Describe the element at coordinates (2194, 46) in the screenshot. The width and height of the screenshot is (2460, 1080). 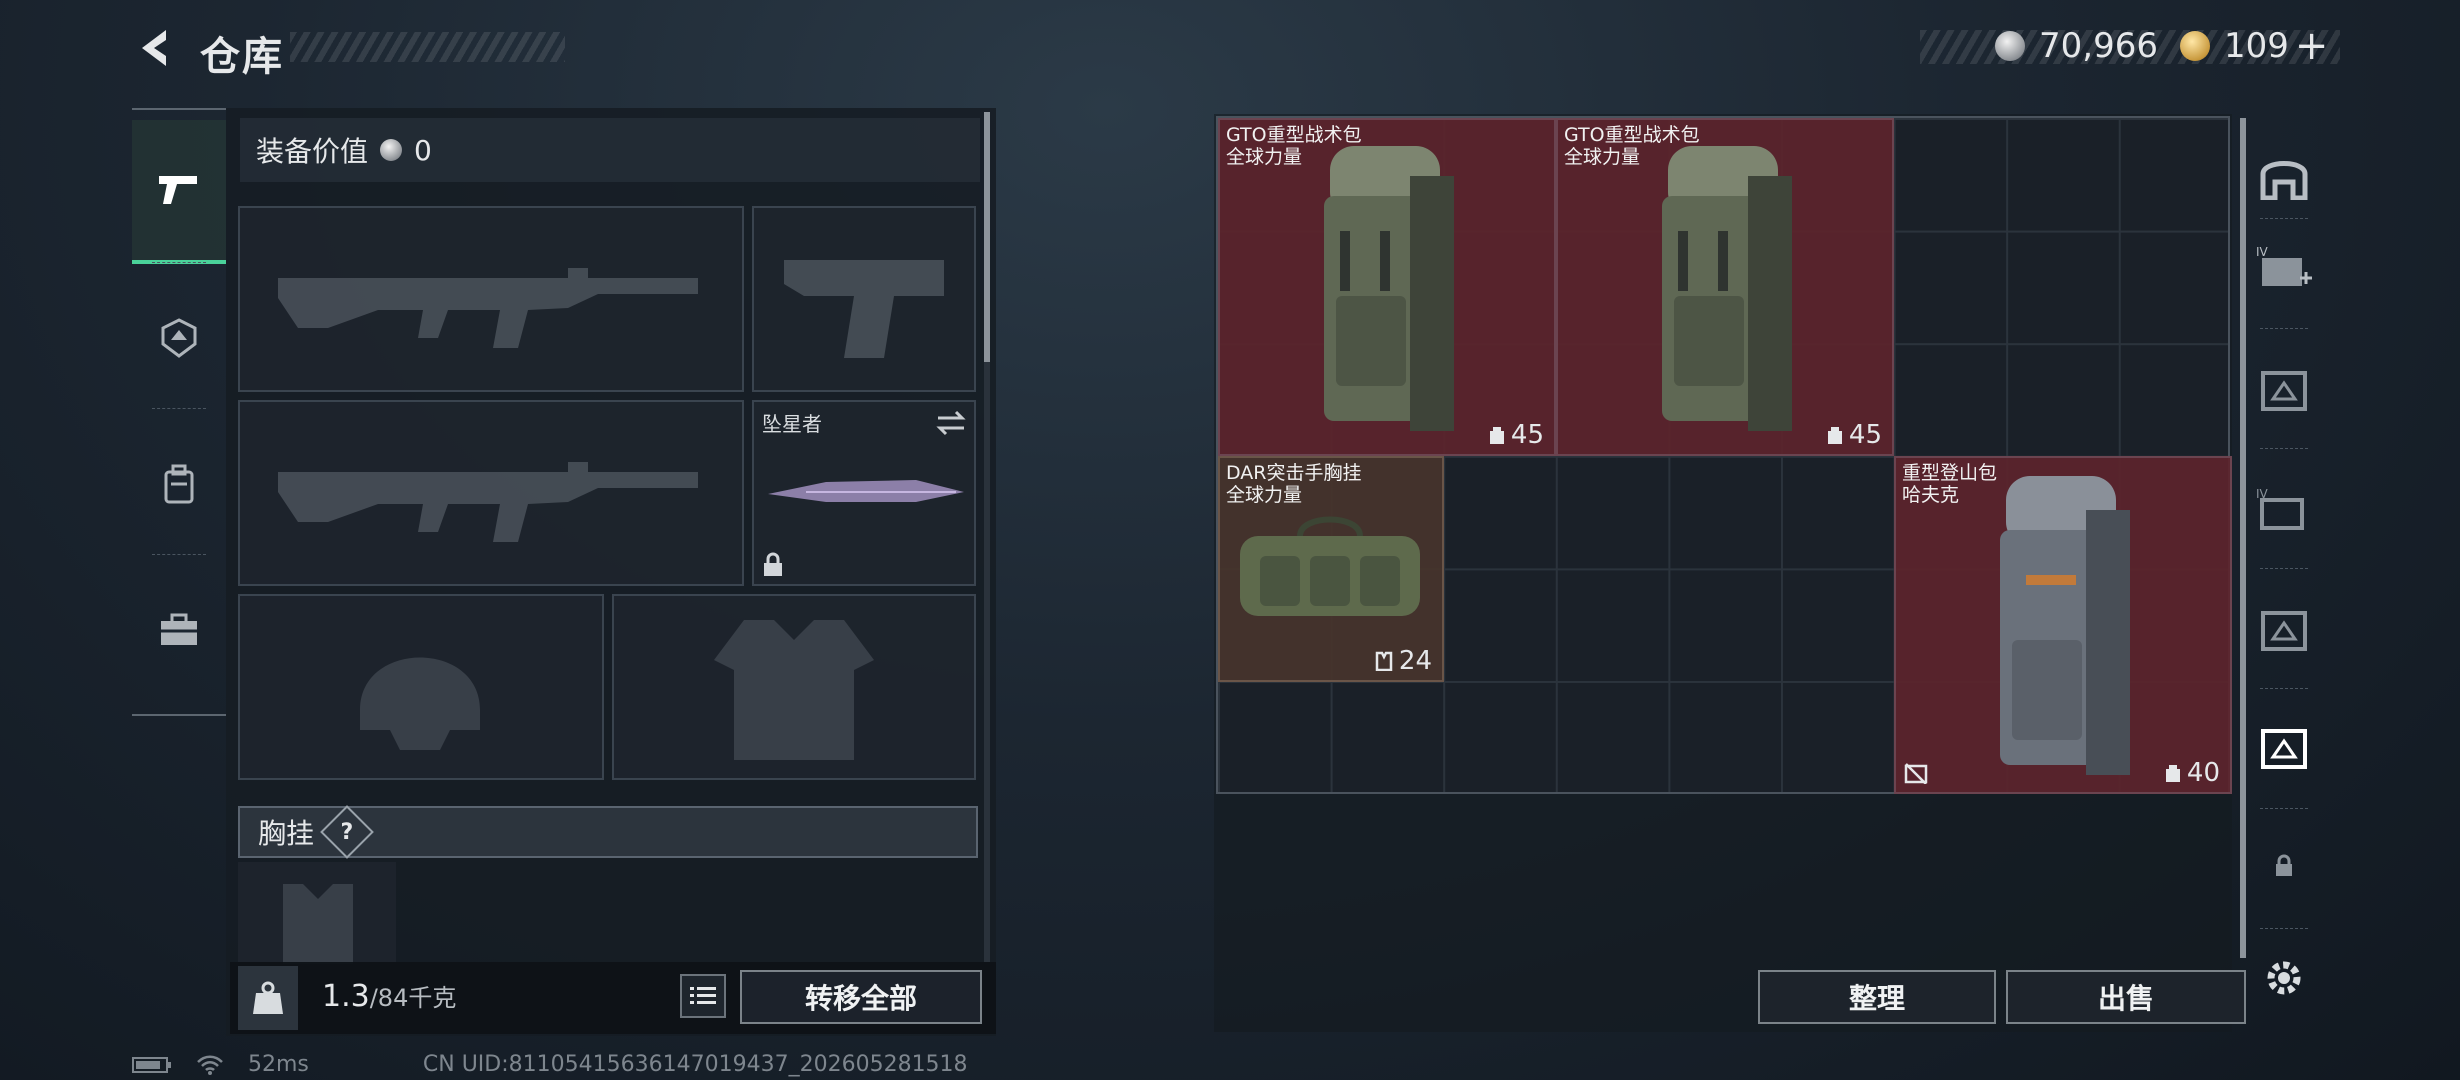
I see `gold-coin-icon` at that location.